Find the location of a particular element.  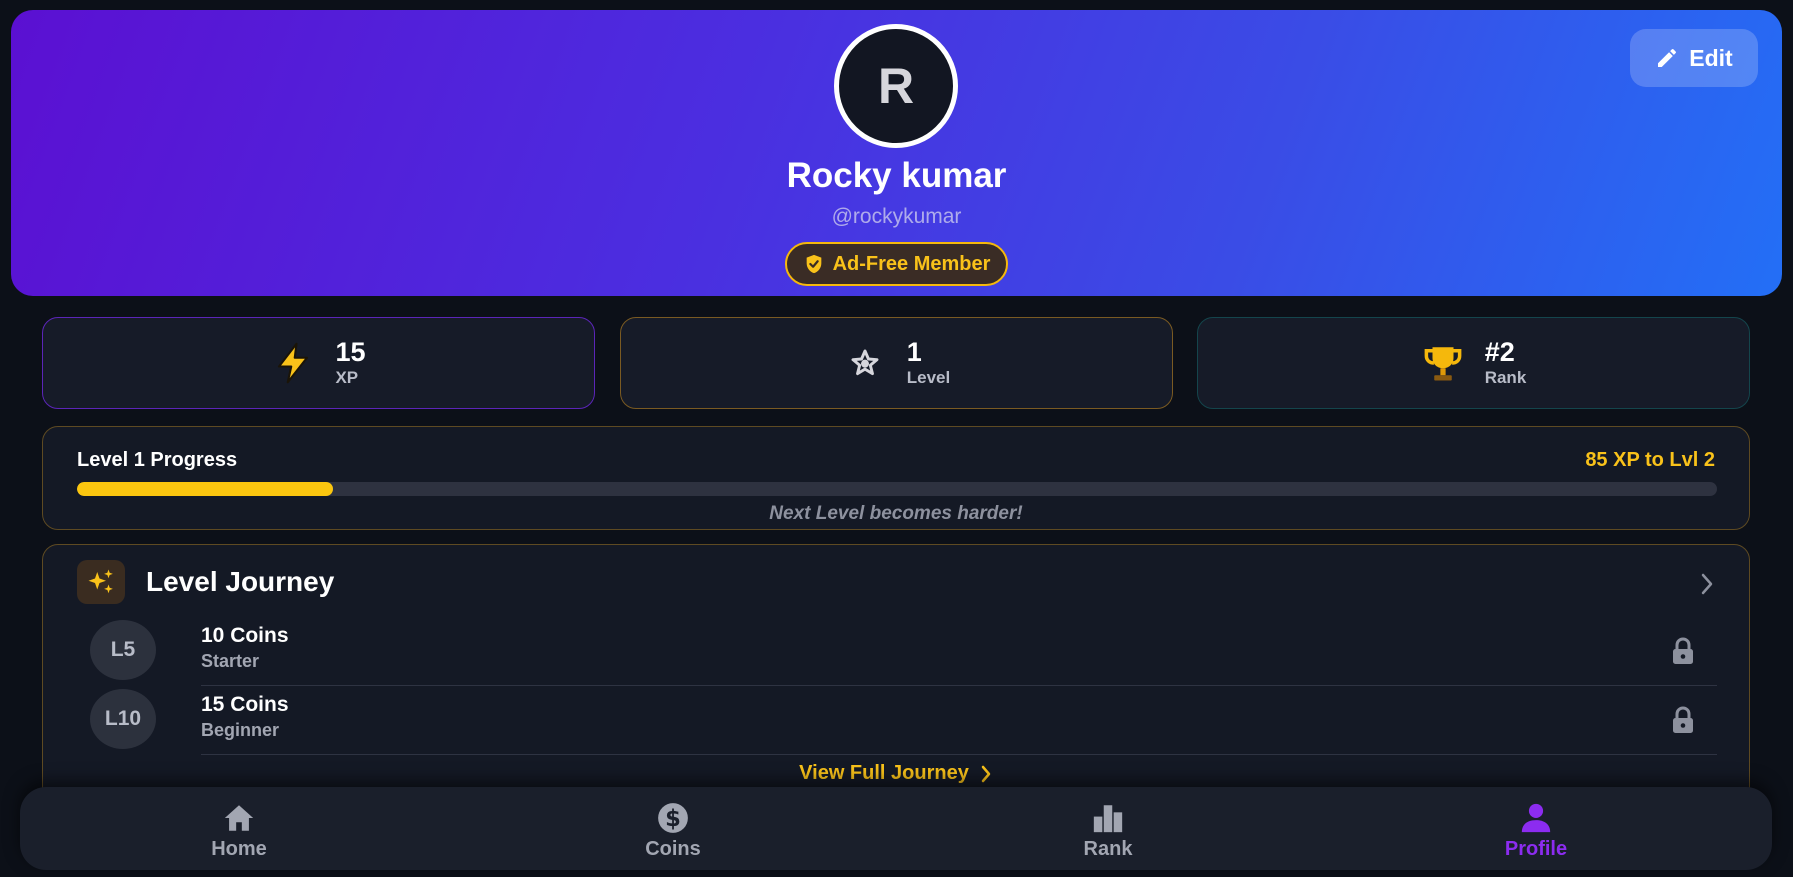

bottom-nav: Home $ Coins Rank Profile is located at coordinates (896, 828).